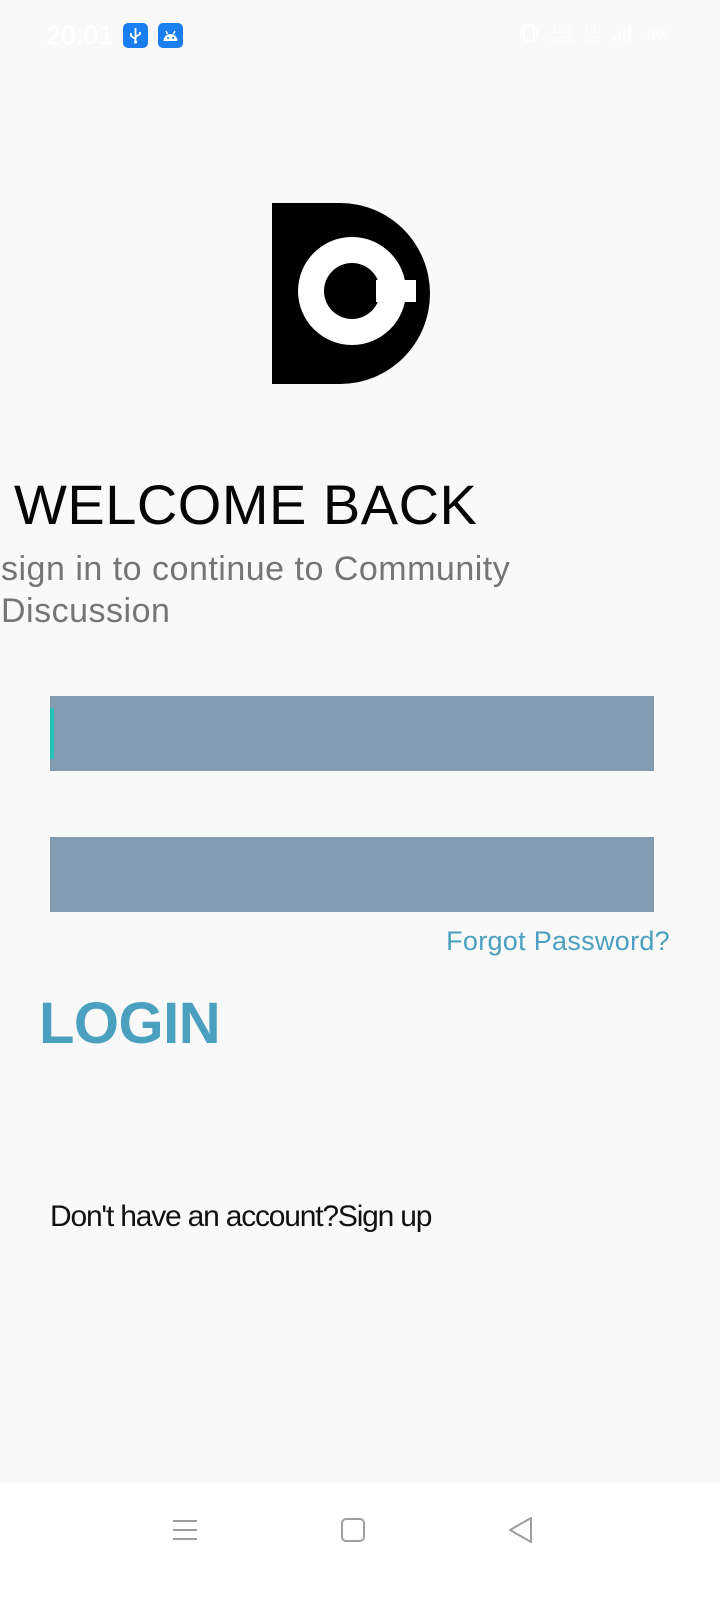  Describe the element at coordinates (624, 35) in the screenshot. I see `signal-icon` at that location.